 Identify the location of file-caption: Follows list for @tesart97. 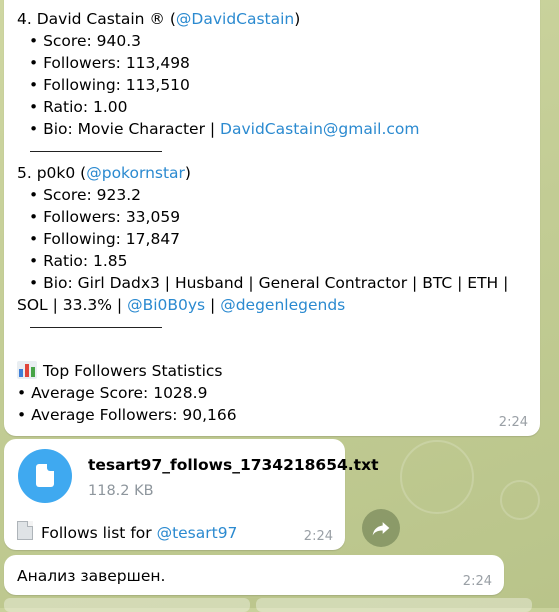
(127, 531).